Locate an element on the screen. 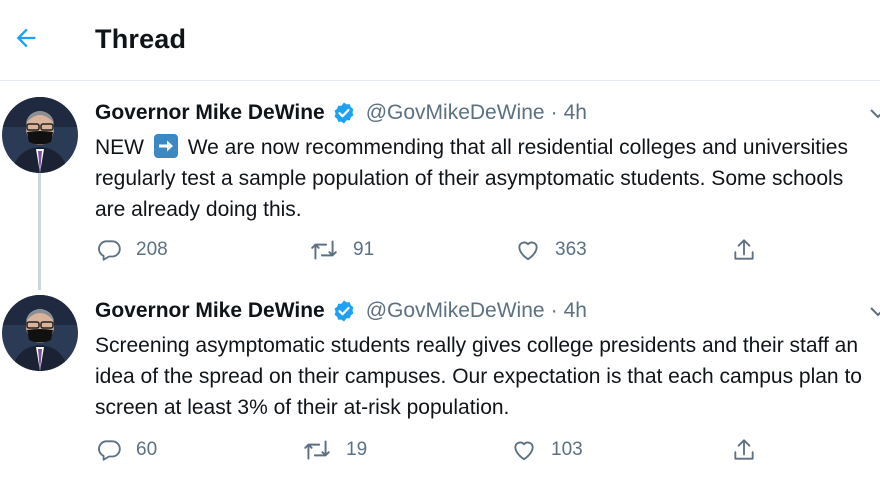 The image size is (880, 482). back-arrow-icon is located at coordinates (26, 40).